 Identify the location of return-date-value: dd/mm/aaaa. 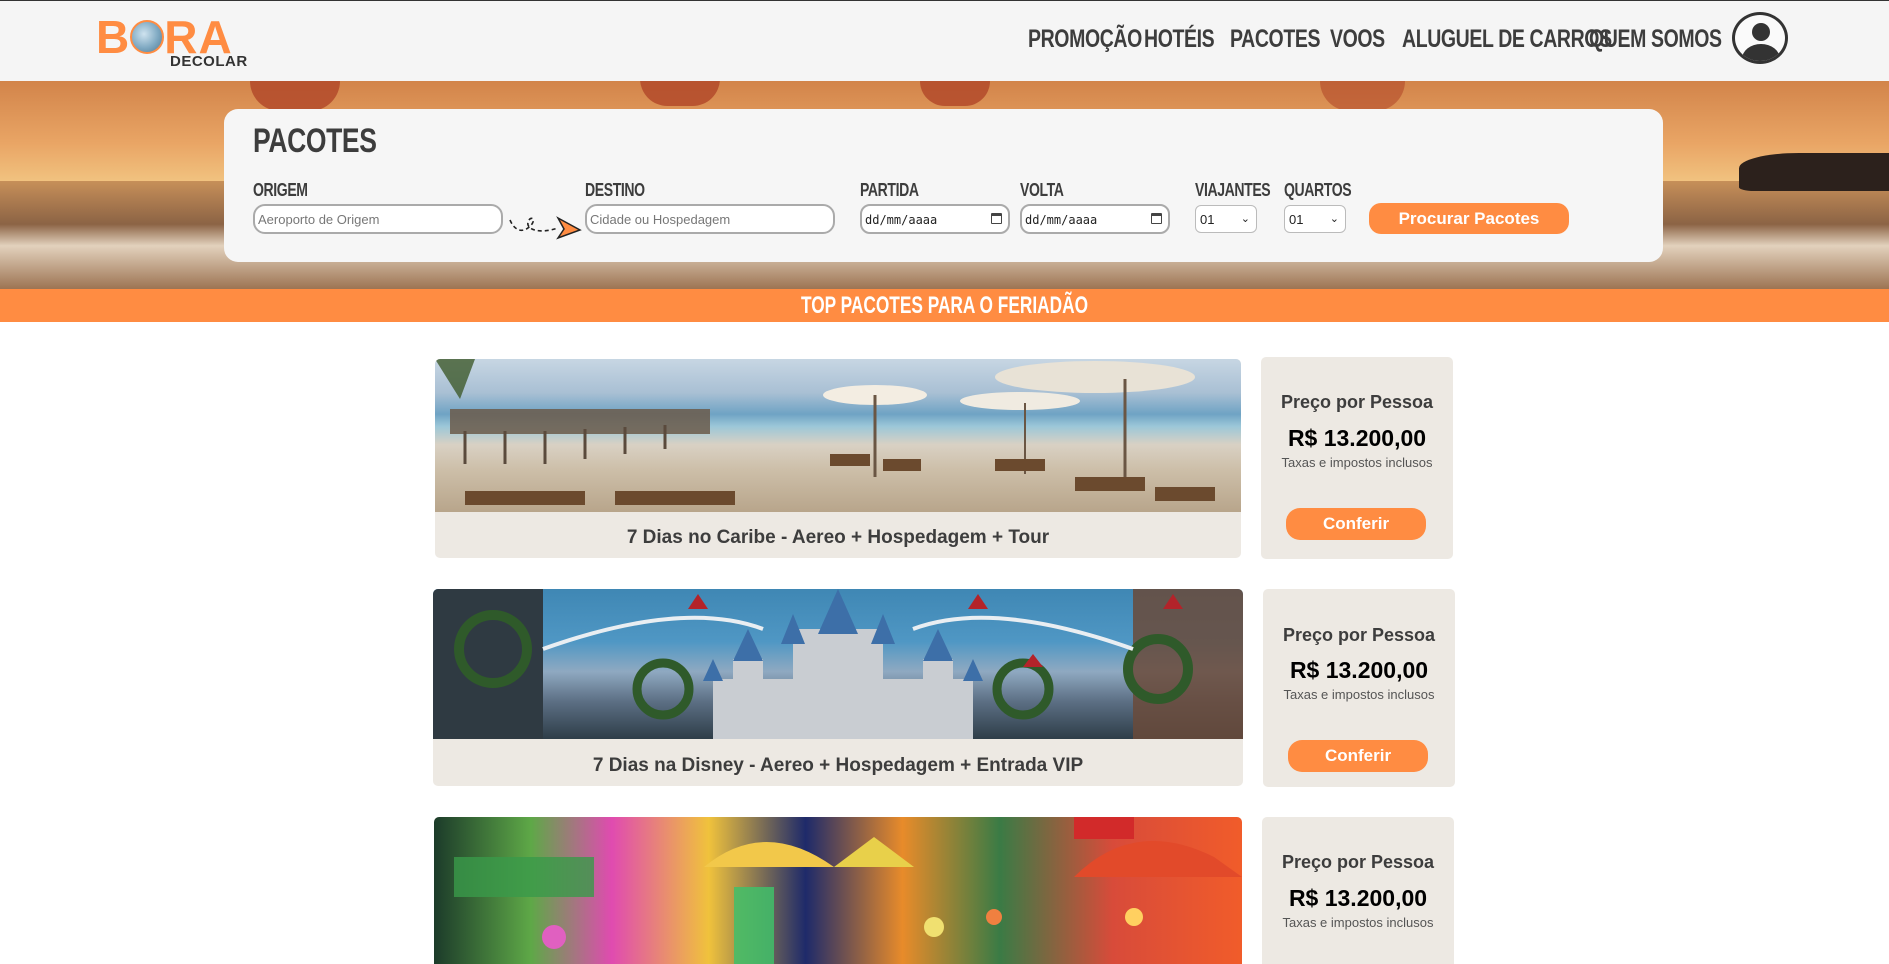
(1061, 220).